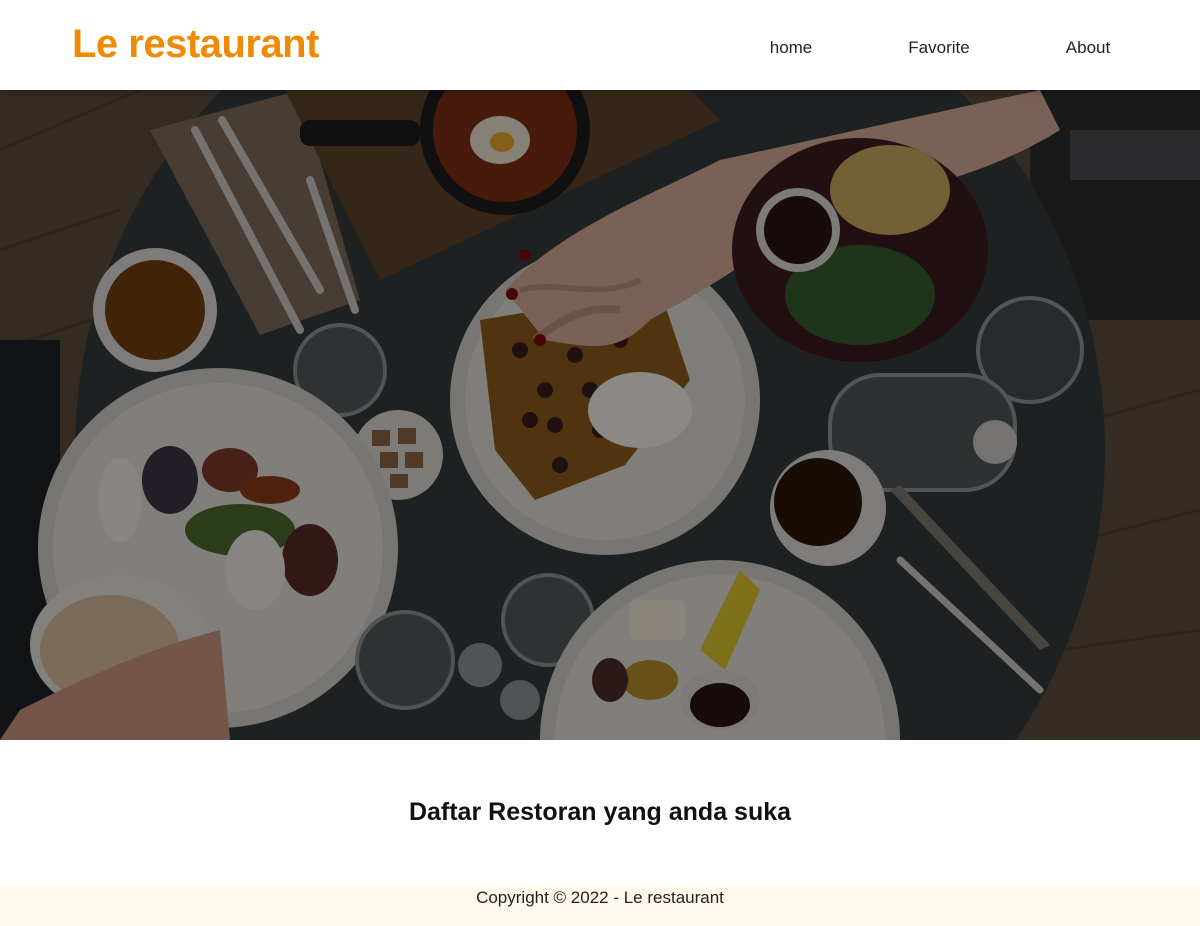 This screenshot has width=1200, height=926. What do you see at coordinates (600, 45) in the screenshot?
I see `app-header: Le restaurant home Favorite About` at bounding box center [600, 45].